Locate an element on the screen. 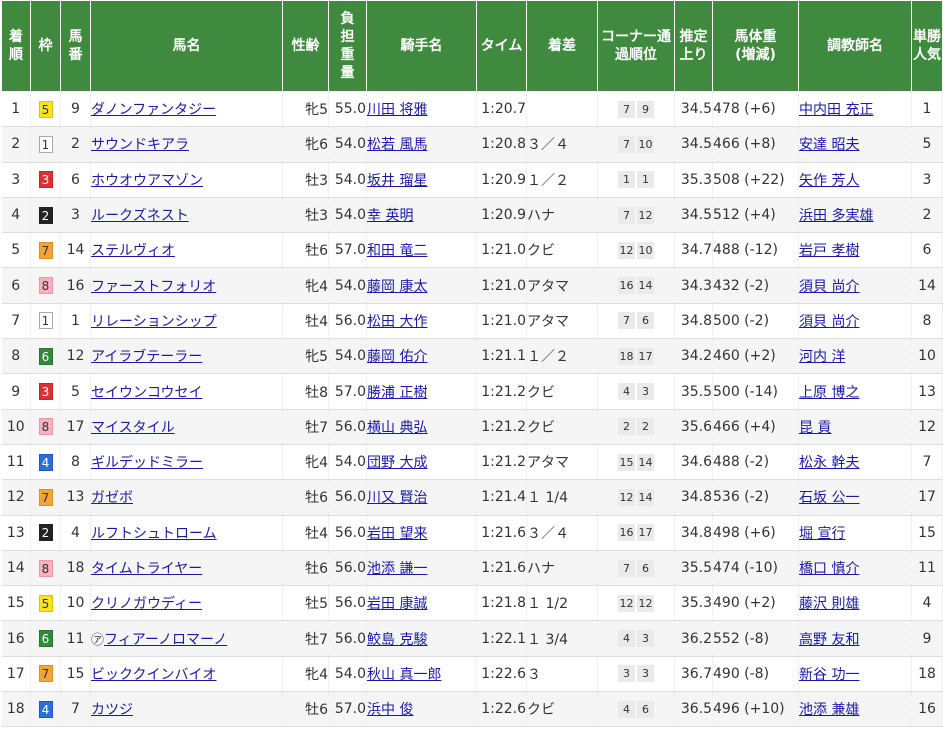 This screenshot has height=731, width=943. trainer-link: 中内田 充正 is located at coordinates (836, 110).